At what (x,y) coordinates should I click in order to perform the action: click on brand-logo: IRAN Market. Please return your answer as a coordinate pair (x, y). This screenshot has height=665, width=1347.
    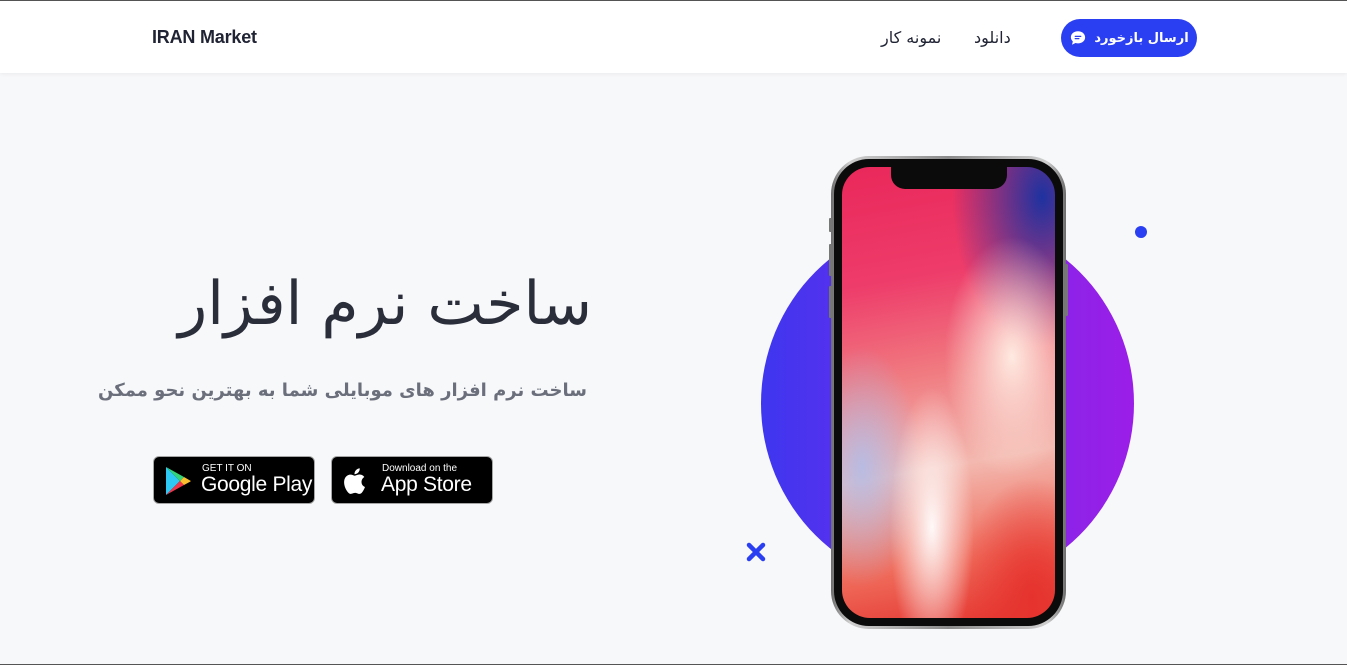
    Looking at the image, I should click on (204, 37).